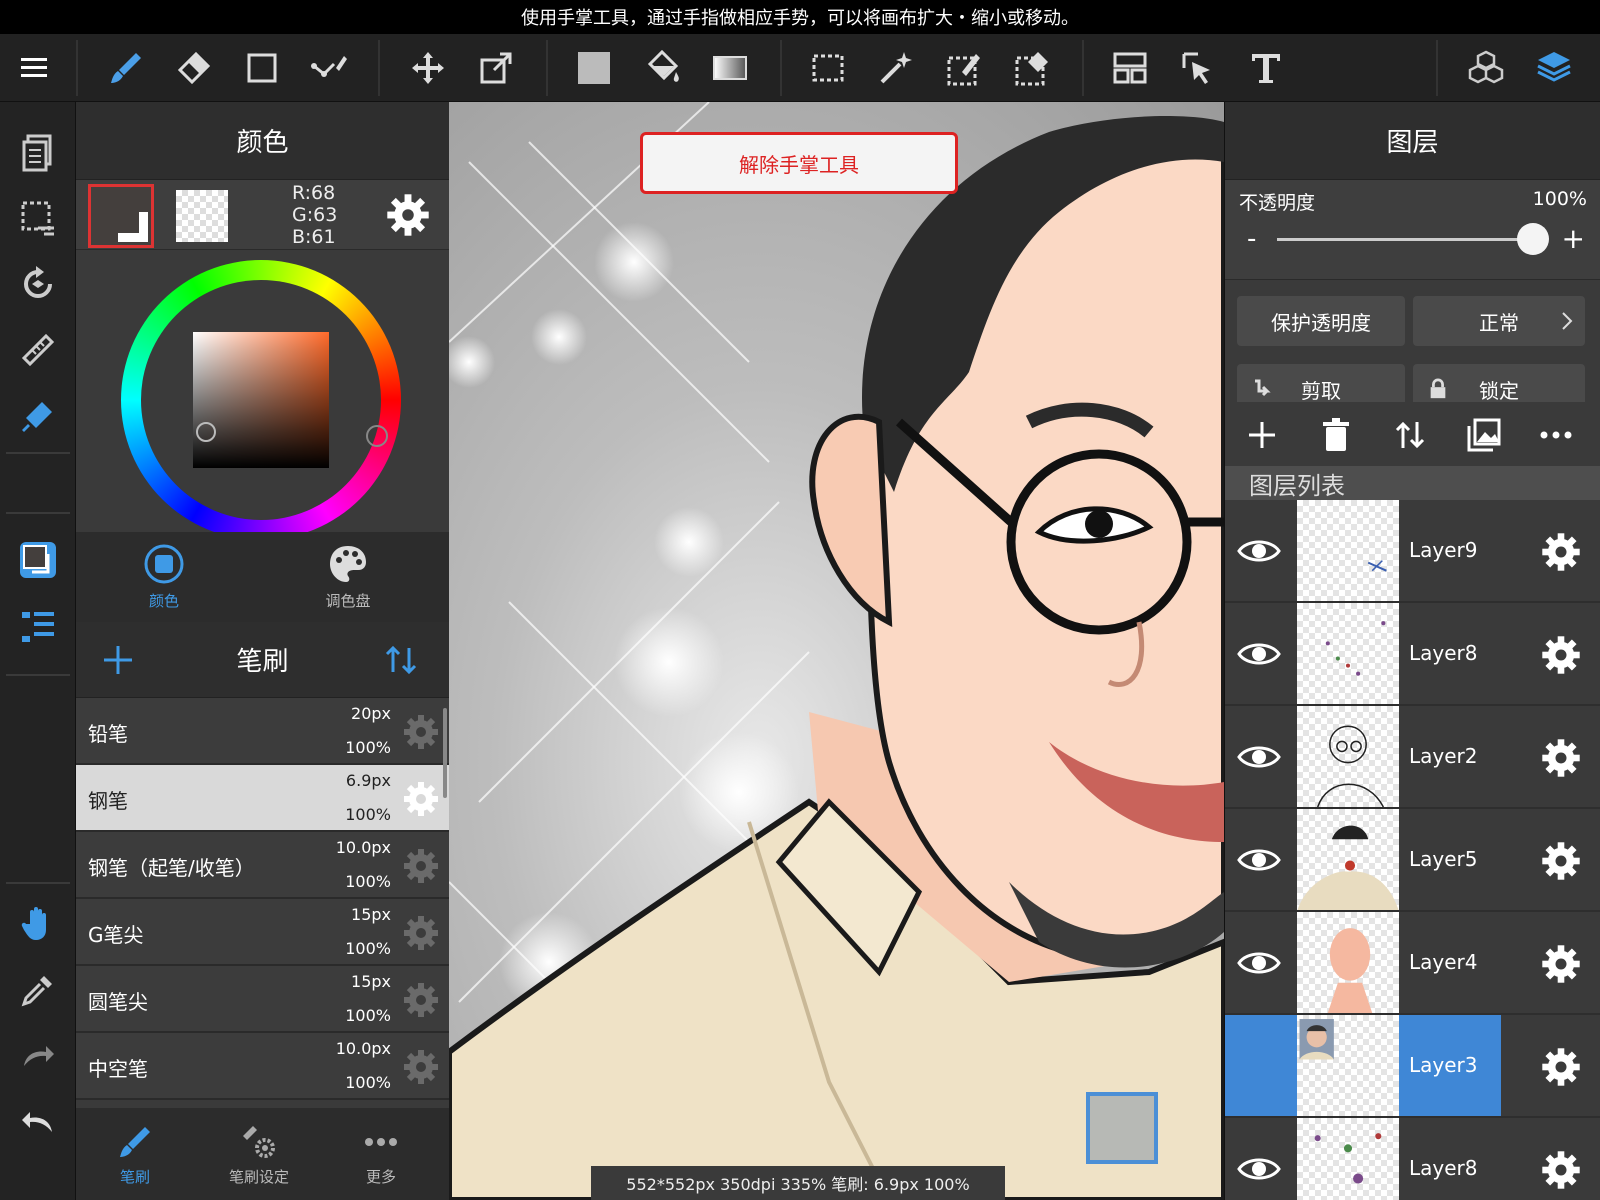  What do you see at coordinates (121, 216) in the screenshot?
I see `primary-color-swatch` at bounding box center [121, 216].